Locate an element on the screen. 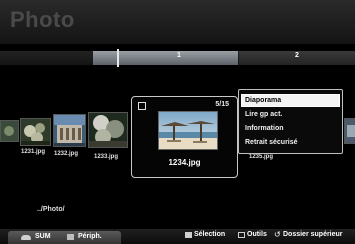 The image size is (355, 244). peripheral-label: Périph. is located at coordinates (90, 236).